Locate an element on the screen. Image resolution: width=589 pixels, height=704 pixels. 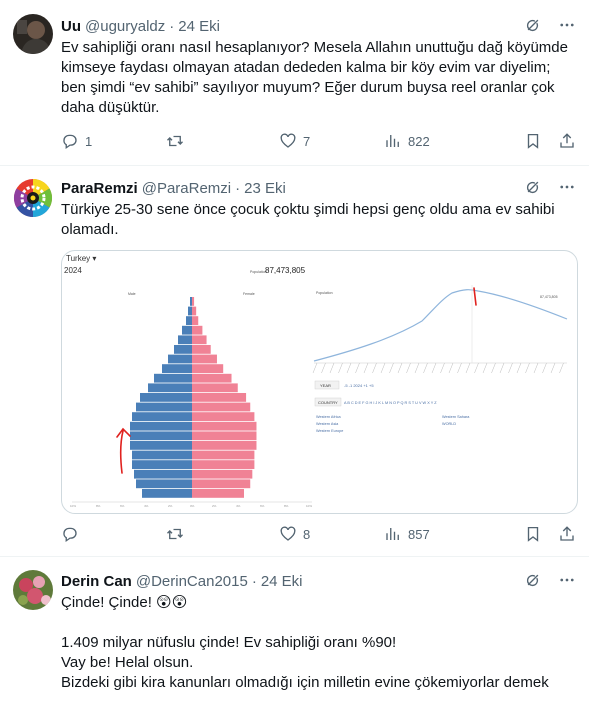
reply-button is located at coordinates (113, 534).